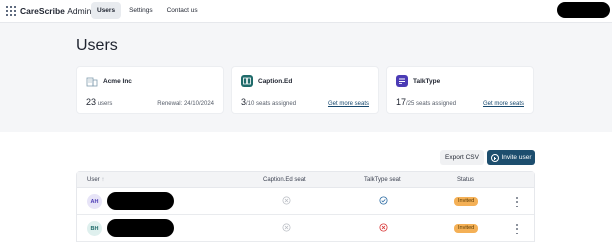 Image resolution: width=612 pixels, height=242 pixels. I want to click on table-row: BH Invited, so click(305, 228).